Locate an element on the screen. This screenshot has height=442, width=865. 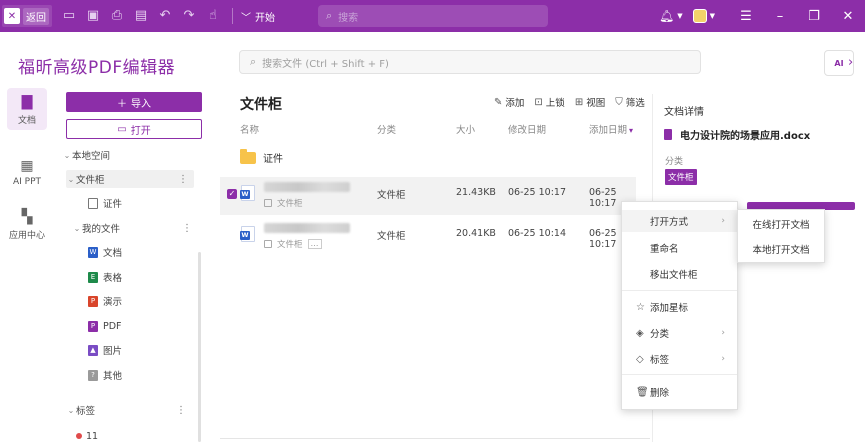
nav-cabinet: ⌄ 文件柜 ⋮ is located at coordinates (130, 179).